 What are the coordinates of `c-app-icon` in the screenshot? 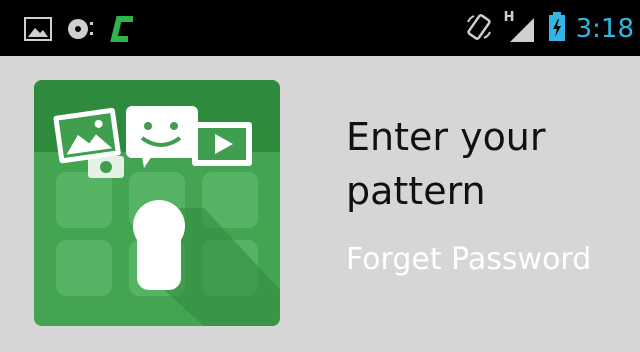 It's located at (123, 31).